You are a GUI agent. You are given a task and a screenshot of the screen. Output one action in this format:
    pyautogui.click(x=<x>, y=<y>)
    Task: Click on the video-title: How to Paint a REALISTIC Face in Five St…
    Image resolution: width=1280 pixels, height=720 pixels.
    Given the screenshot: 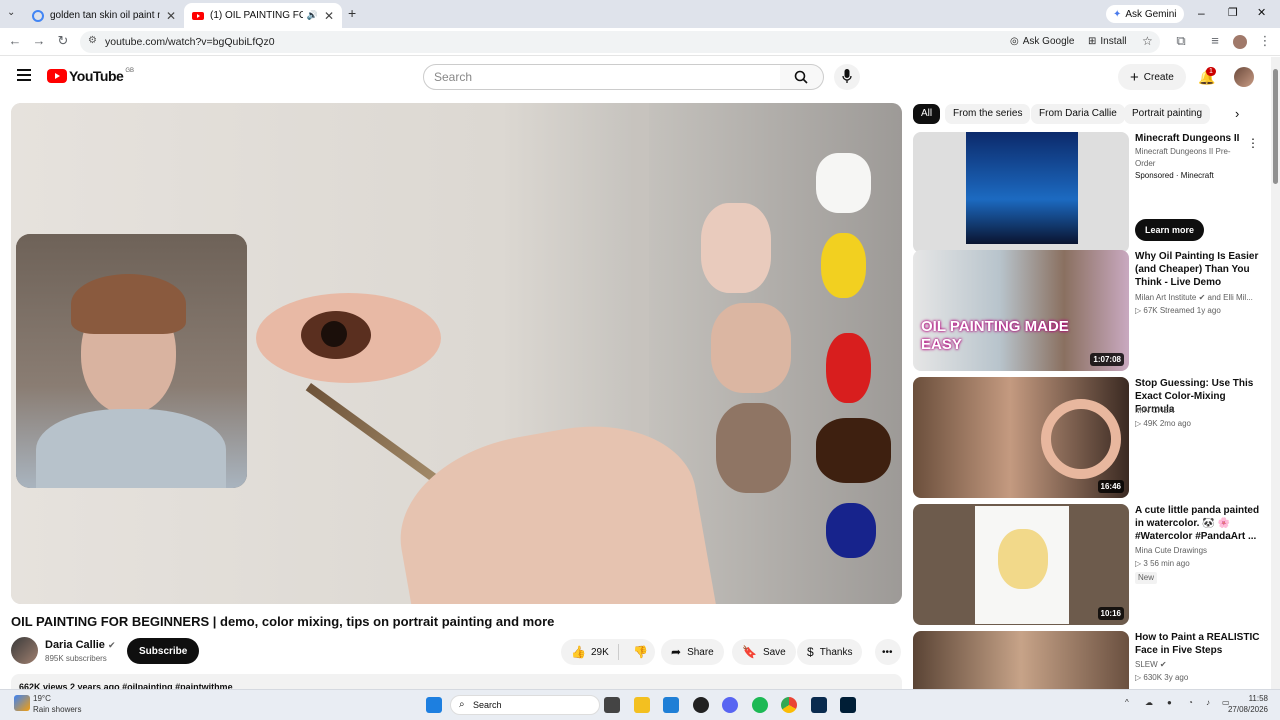 What is the action you would take?
    pyautogui.click(x=1197, y=644)
    